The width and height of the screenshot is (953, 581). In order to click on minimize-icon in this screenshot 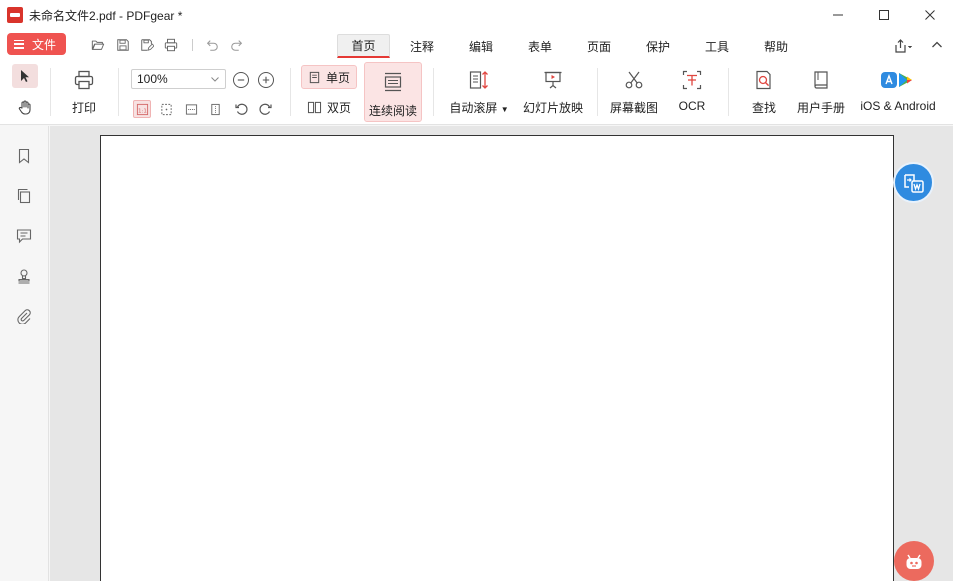, I will do `click(838, 15)`.